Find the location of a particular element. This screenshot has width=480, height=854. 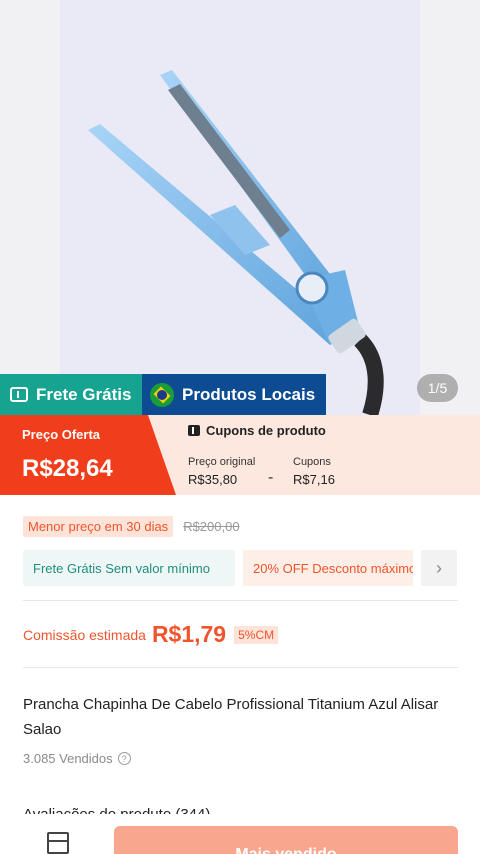

local-products-badge: Produtos Locais is located at coordinates (234, 394).